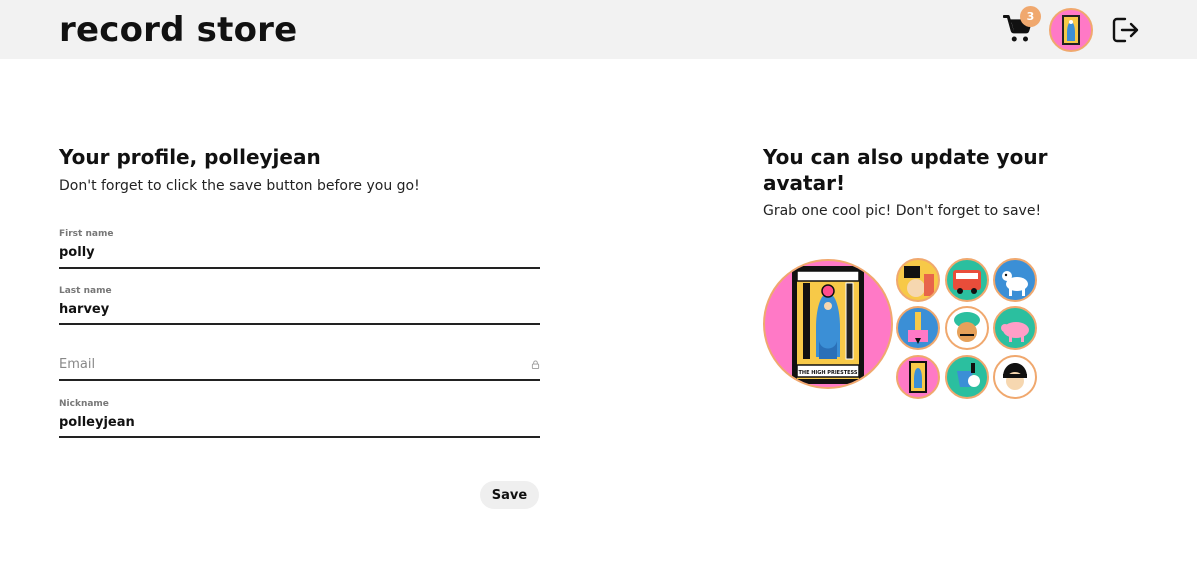 The height and width of the screenshot is (582, 1197). Describe the element at coordinates (299, 253) in the screenshot. I see `first-name-value: polly` at that location.